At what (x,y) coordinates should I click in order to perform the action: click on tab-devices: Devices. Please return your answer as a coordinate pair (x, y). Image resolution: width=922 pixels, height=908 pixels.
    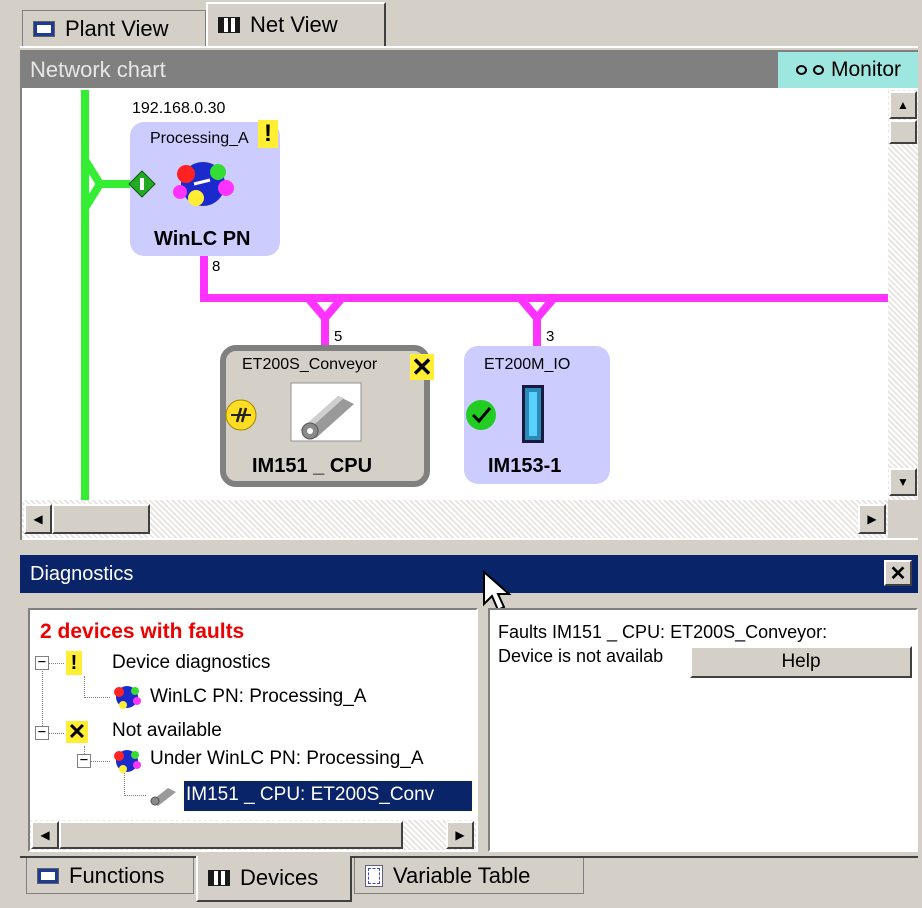
    Looking at the image, I should click on (274, 879).